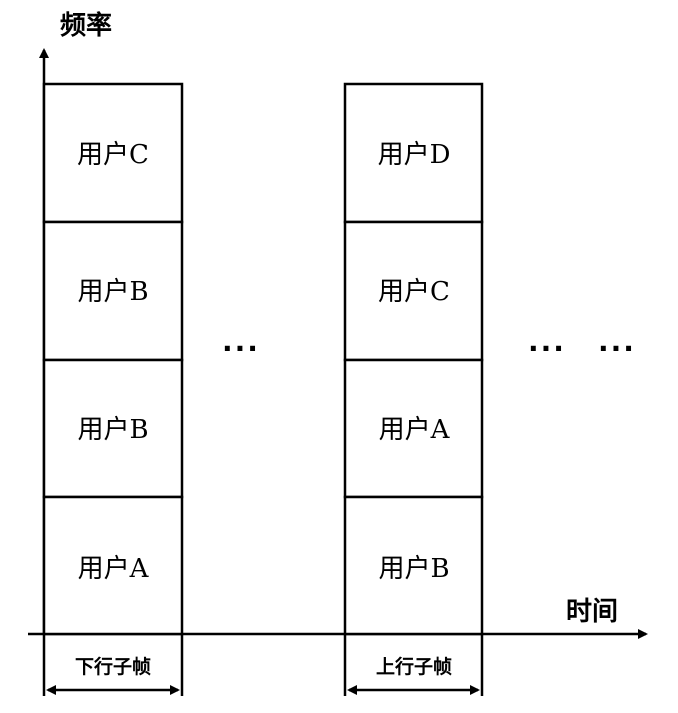 This screenshot has width=678, height=713. I want to click on uplink-cell-label: 用户C, so click(414, 292).